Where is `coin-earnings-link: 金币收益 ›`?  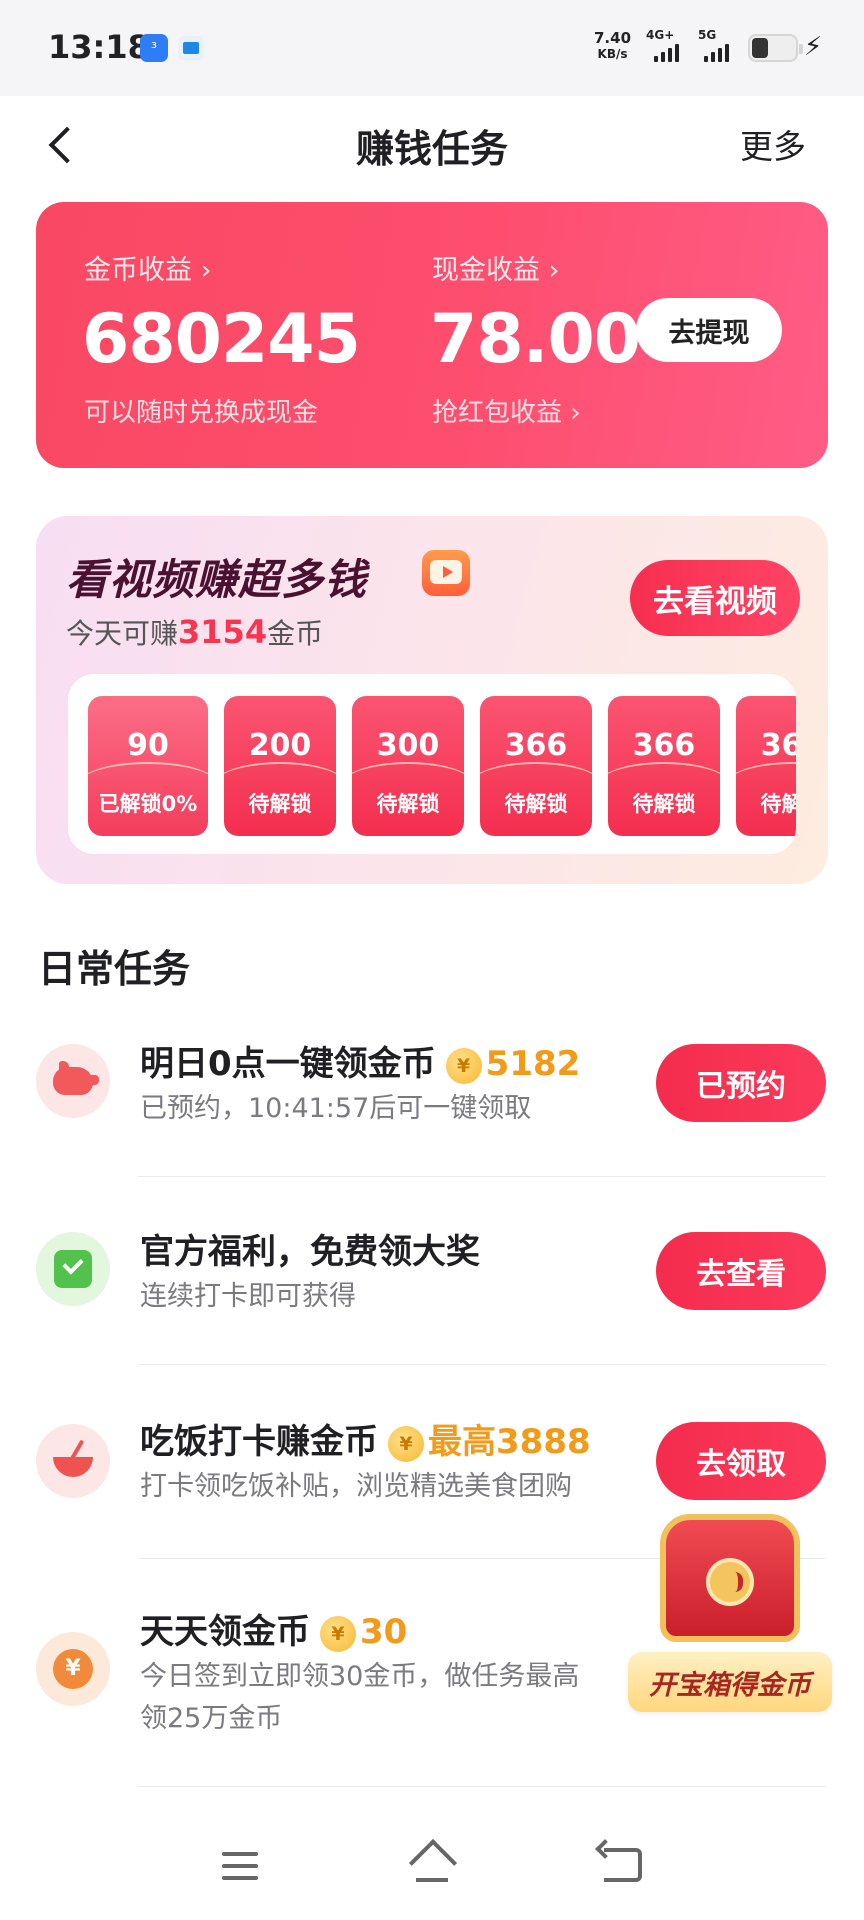
coin-earnings-link: 金币收益 › is located at coordinates (147, 267).